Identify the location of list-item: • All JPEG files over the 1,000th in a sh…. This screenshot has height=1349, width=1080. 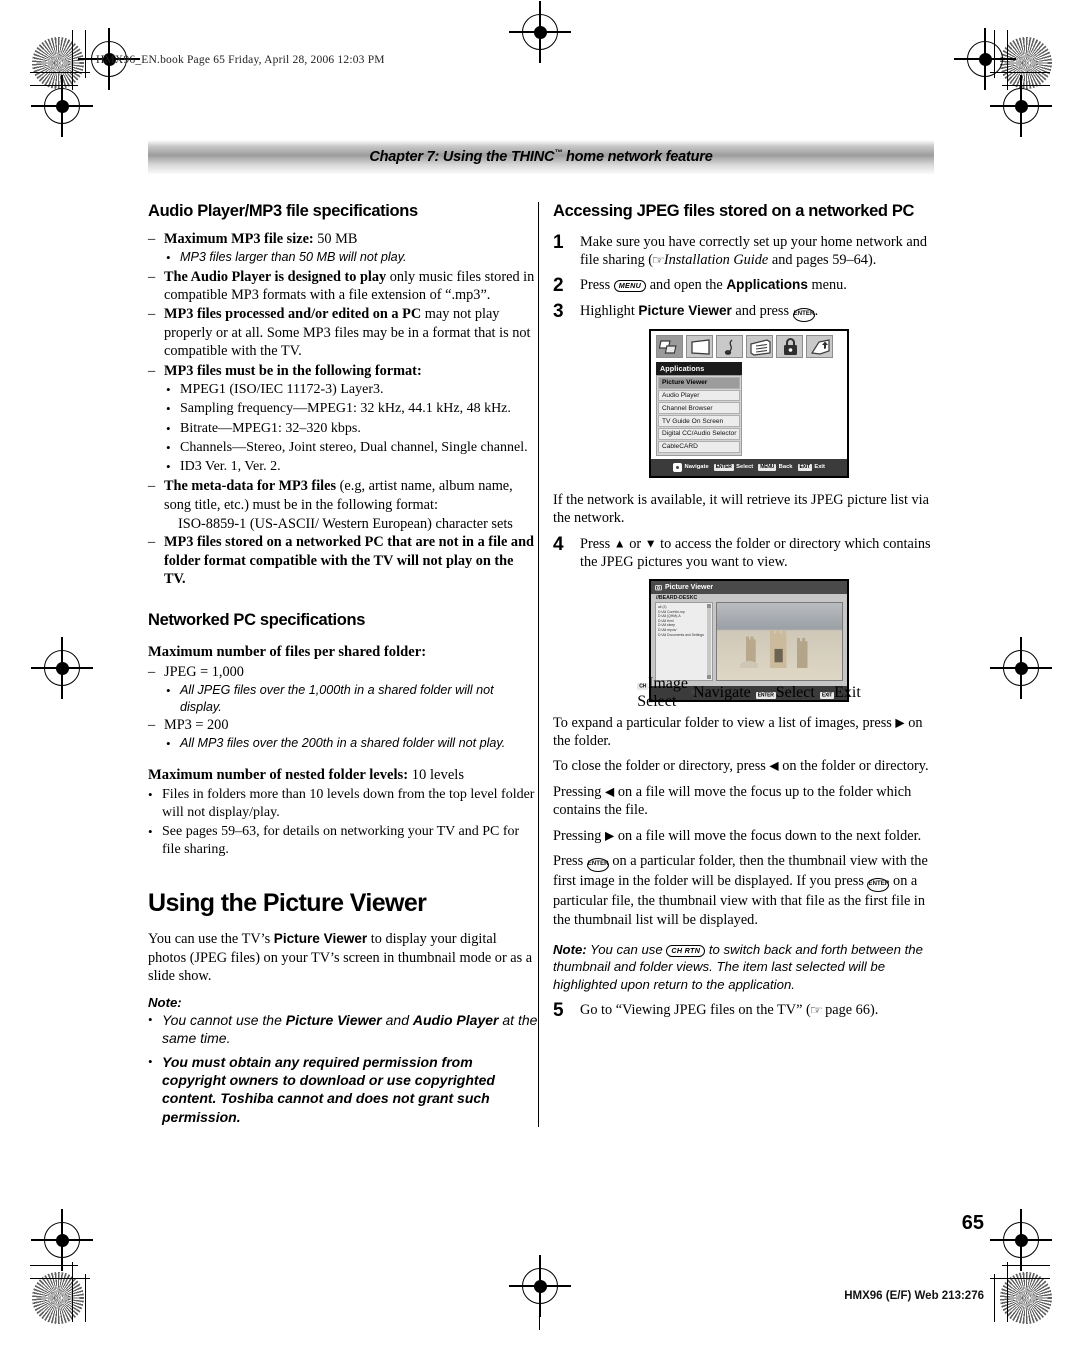
(330, 698).